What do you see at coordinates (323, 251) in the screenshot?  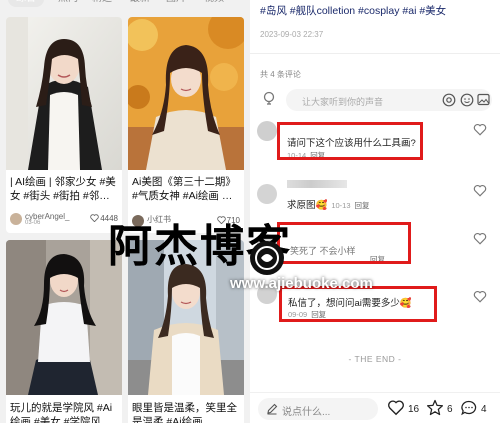 I see `comment-text: 笑死了 不会小样` at bounding box center [323, 251].